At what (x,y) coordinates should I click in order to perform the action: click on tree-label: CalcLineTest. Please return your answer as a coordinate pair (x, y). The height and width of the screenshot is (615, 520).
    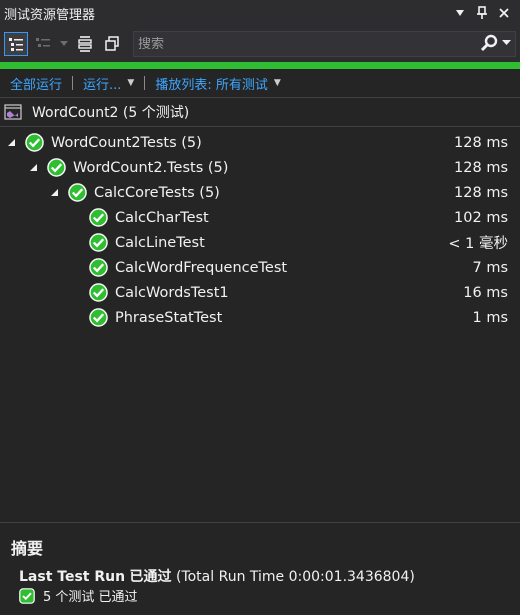
    Looking at the image, I should click on (160, 242).